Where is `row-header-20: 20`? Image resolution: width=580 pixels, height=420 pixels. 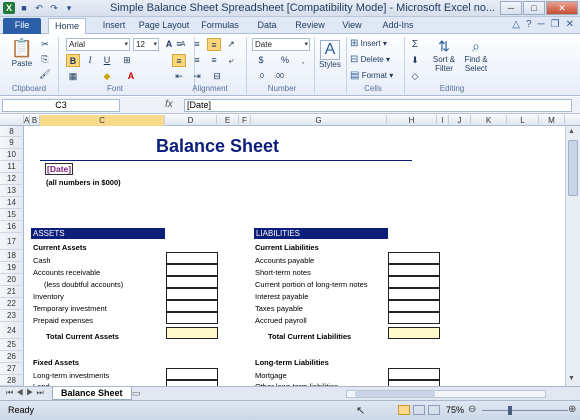 row-header-20: 20 is located at coordinates (12, 280).